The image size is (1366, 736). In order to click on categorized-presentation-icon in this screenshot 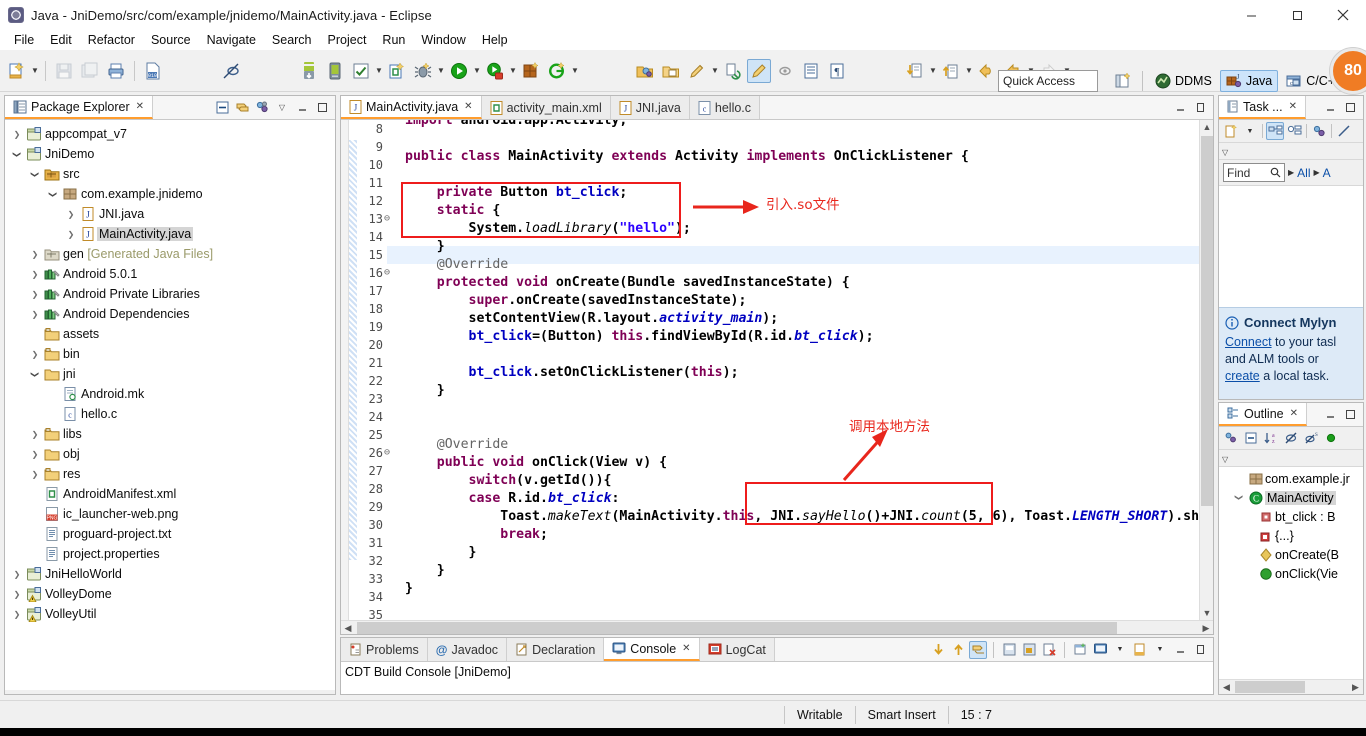, I will do `click(1275, 131)`.